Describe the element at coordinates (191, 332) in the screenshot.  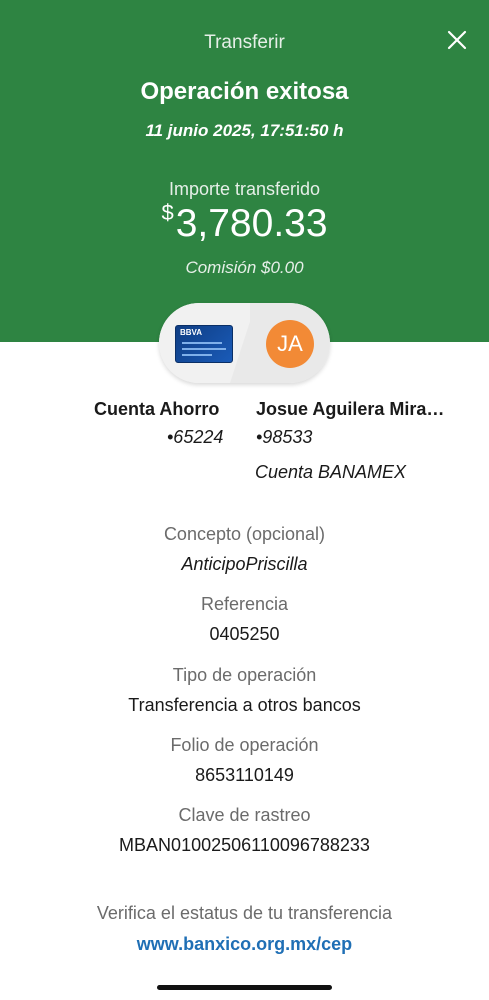
I see `card-brand: BBVA` at that location.